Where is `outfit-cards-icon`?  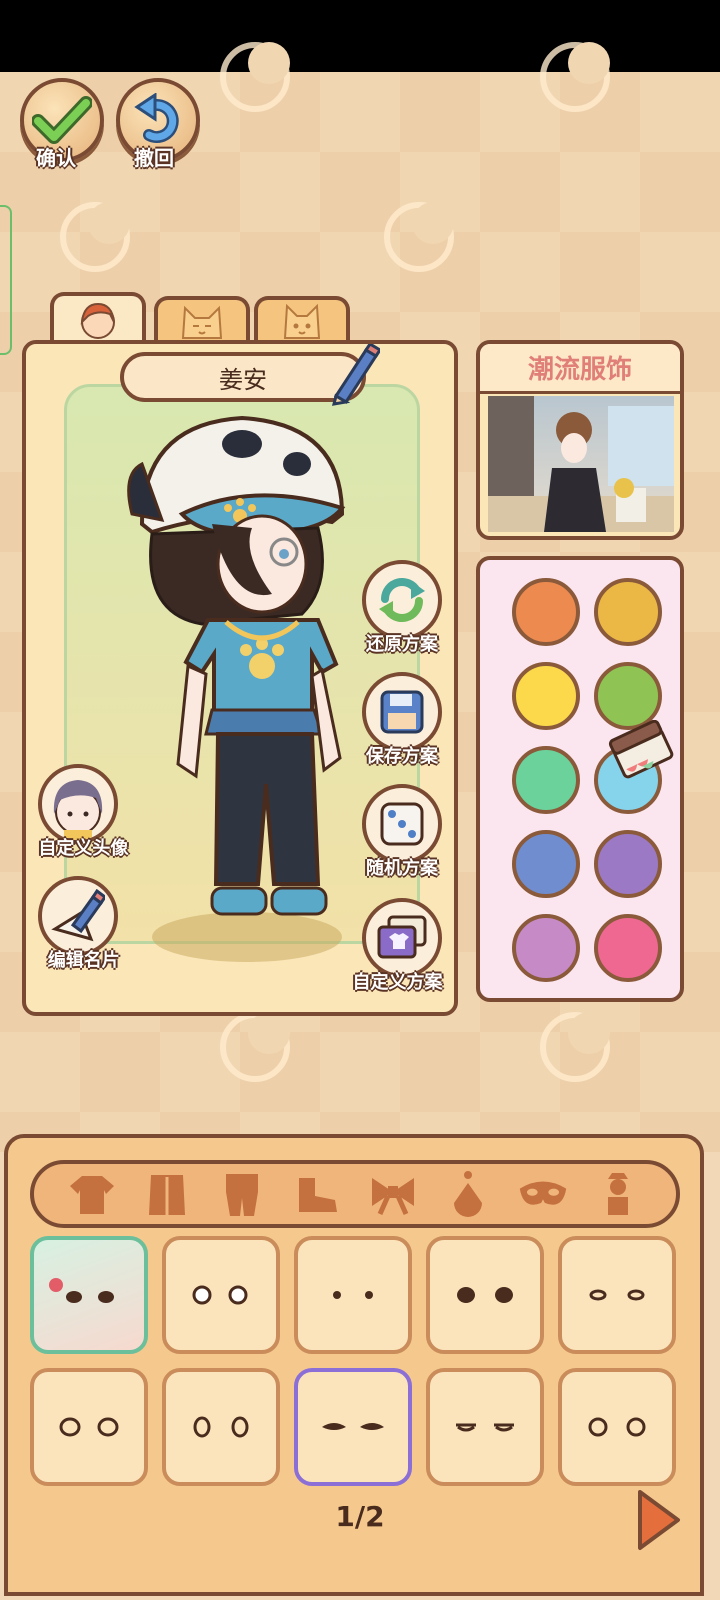
outfit-cards-icon is located at coordinates (402, 937).